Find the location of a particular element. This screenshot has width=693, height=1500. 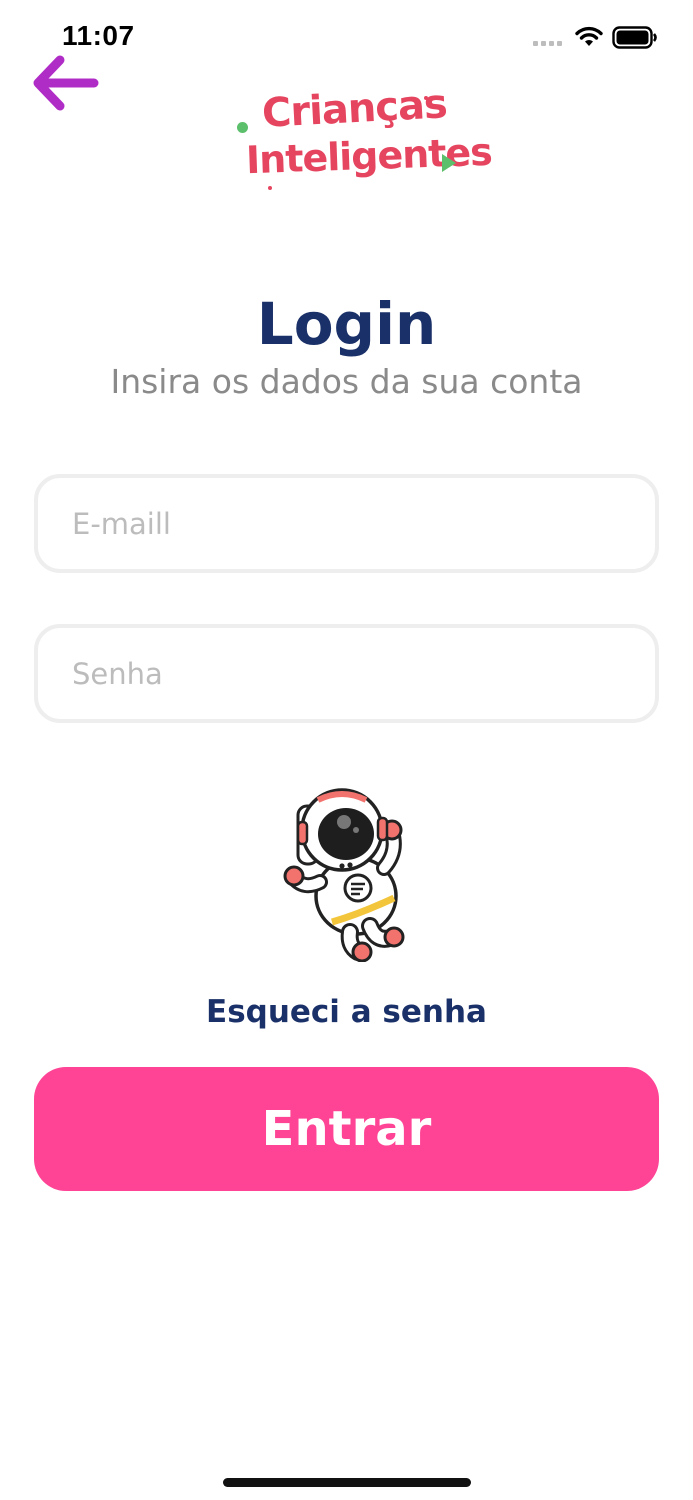

email-field-container is located at coordinates (346, 523).